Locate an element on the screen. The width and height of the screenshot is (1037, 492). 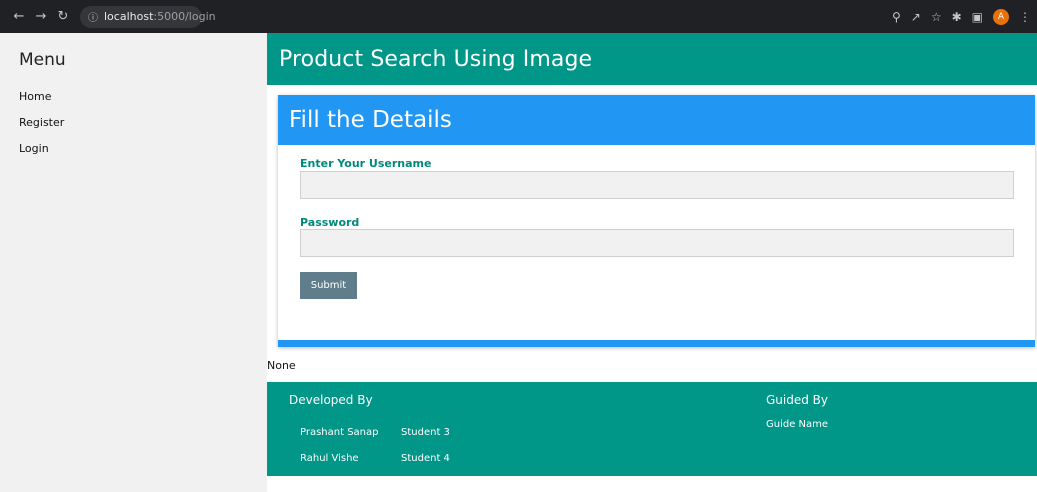
profile-avatar: A is located at coordinates (1001, 16).